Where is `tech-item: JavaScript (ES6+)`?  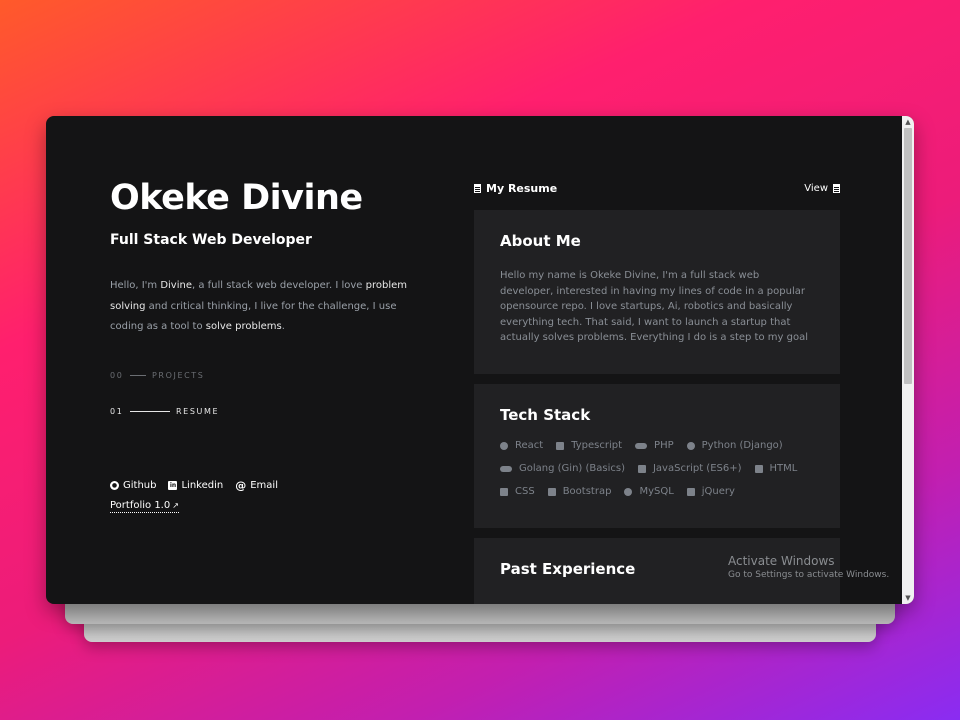
tech-item: JavaScript (ES6+) is located at coordinates (689, 468).